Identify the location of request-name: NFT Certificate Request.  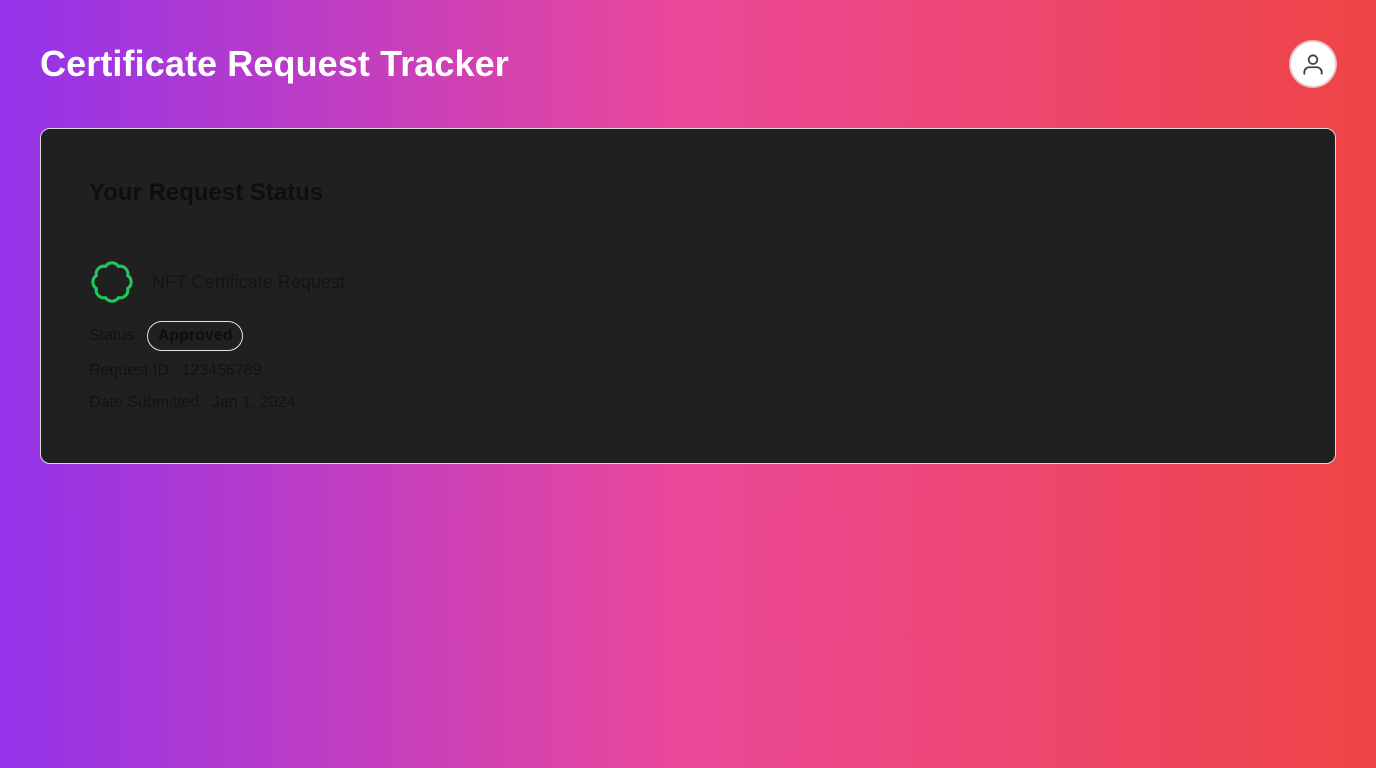
(248, 281).